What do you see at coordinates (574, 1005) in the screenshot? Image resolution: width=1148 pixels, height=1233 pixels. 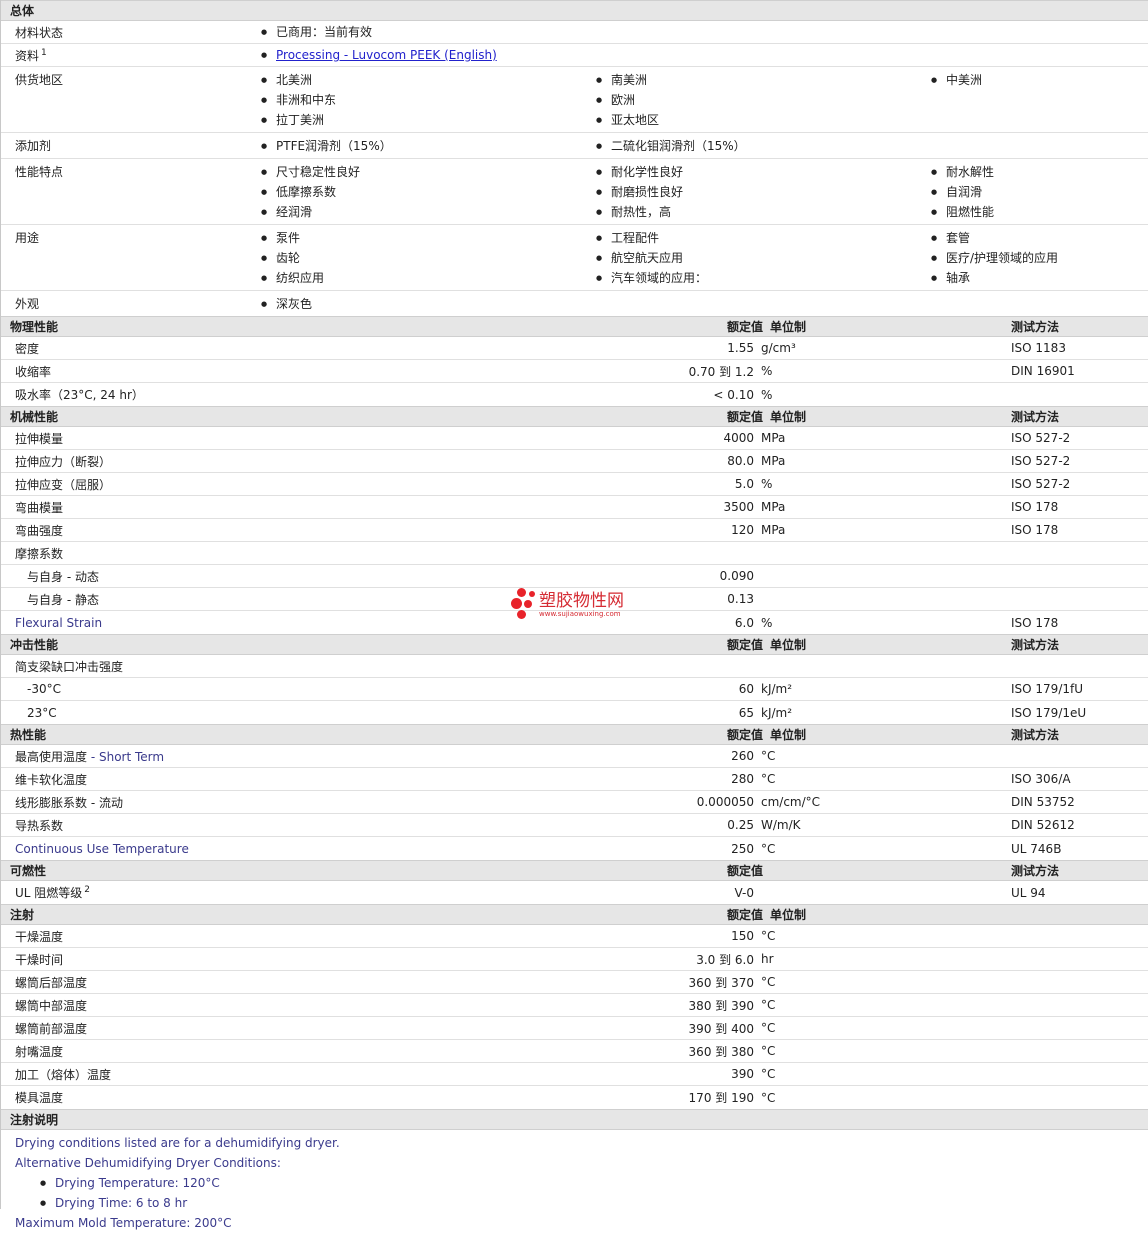 I see `table-row: 螺筒中部温度 380 到 390 °C` at bounding box center [574, 1005].